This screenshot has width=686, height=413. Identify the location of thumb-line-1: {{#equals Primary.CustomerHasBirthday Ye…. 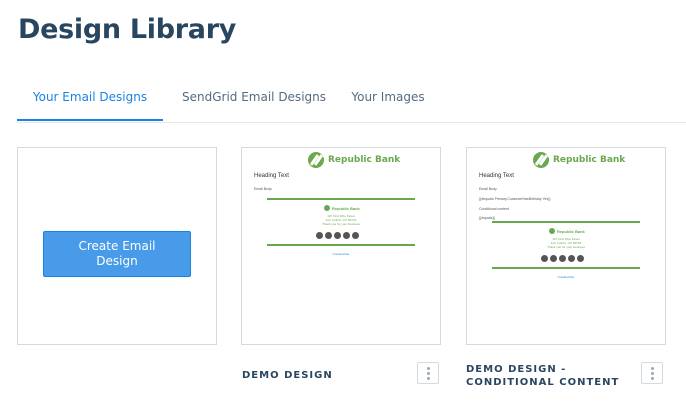
(515, 199).